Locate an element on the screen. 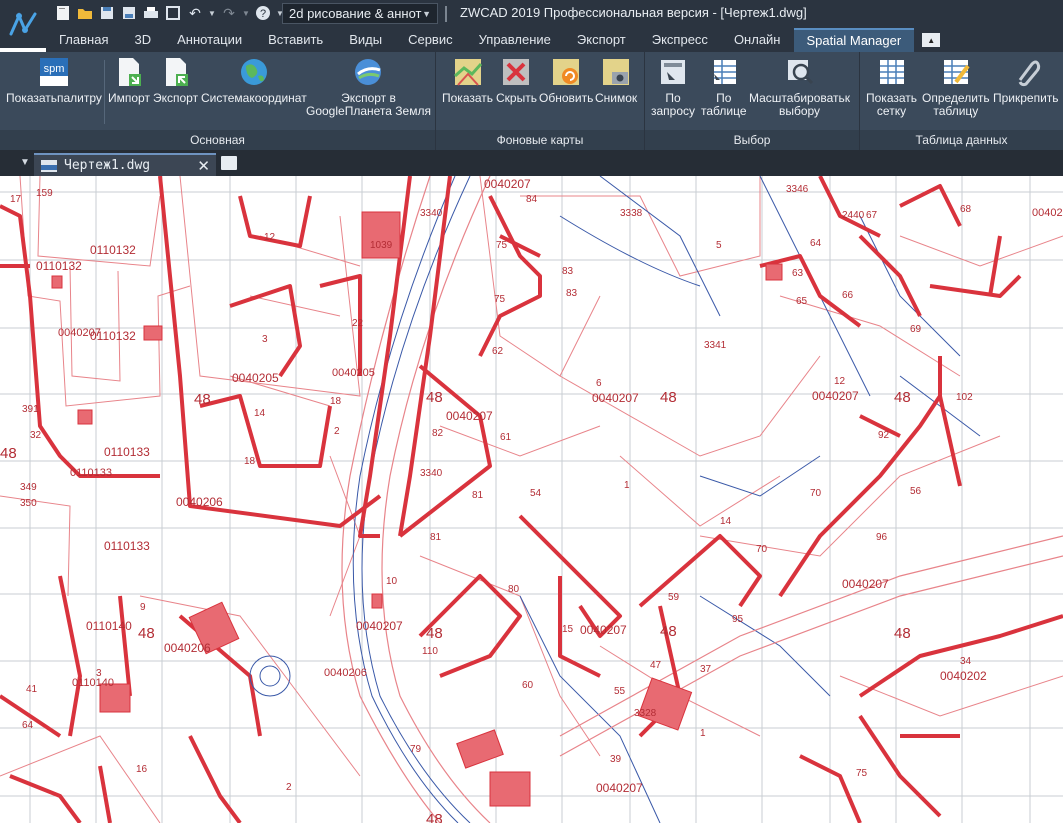 The image size is (1063, 823). refresh-background-label: Обновить is located at coordinates (566, 98).